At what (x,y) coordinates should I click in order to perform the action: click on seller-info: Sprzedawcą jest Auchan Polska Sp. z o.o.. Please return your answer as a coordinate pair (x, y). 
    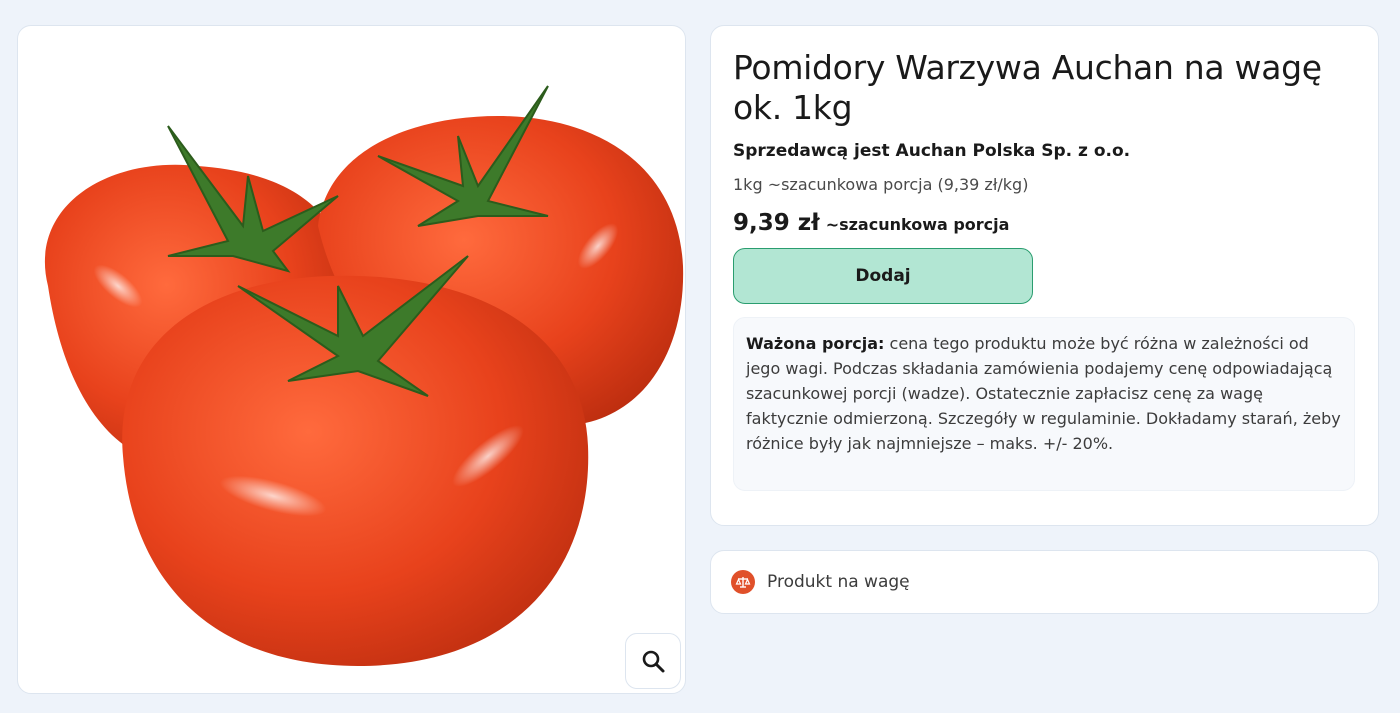
    Looking at the image, I should click on (932, 151).